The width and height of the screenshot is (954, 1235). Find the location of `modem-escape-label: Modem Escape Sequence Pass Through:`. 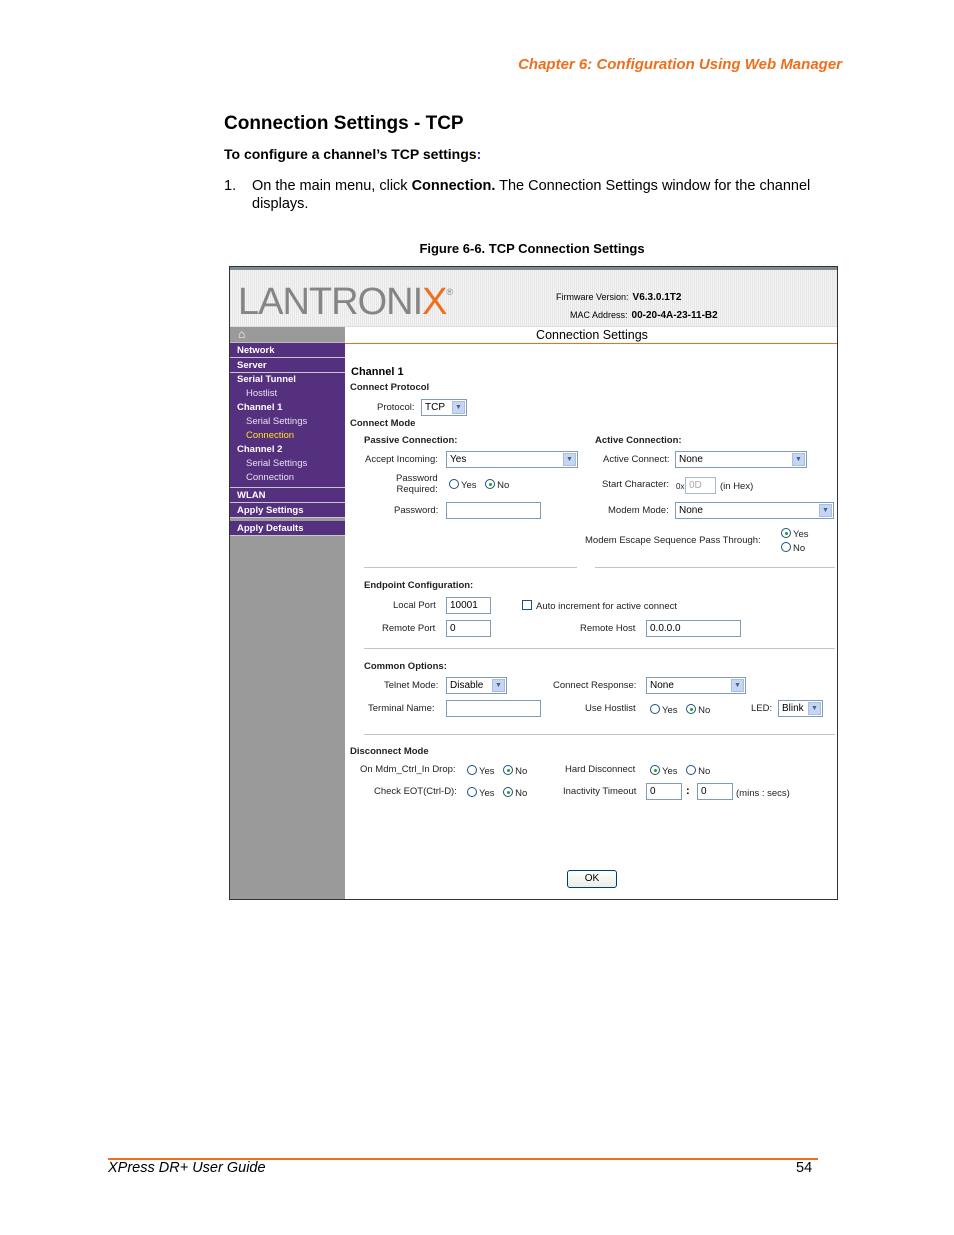

modem-escape-label: Modem Escape Sequence Pass Through: is located at coordinates (673, 540).